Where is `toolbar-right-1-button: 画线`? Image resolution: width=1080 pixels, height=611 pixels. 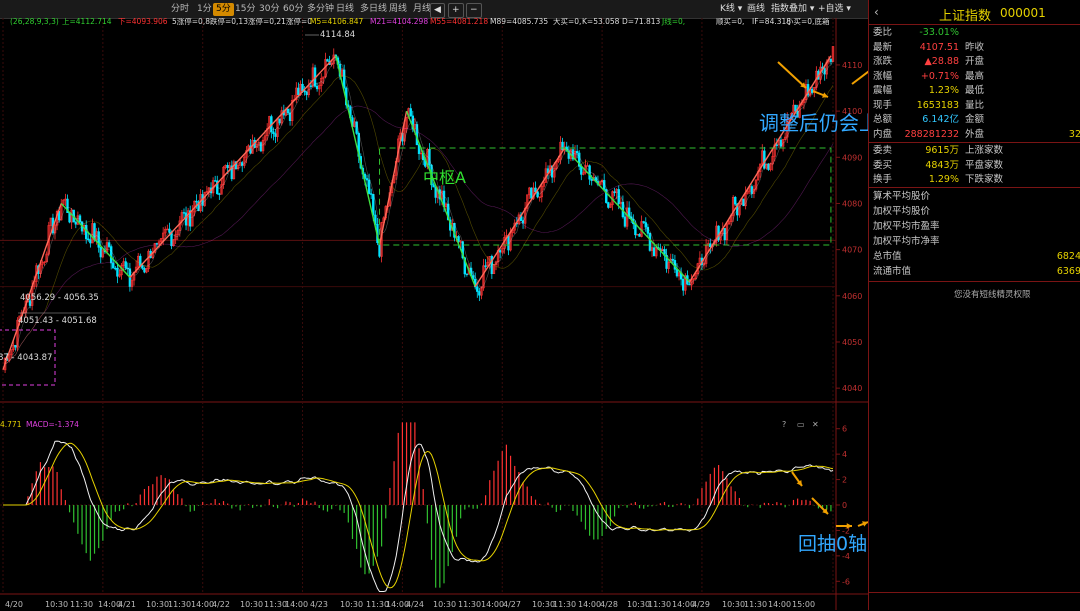 toolbar-right-1-button: 画线 is located at coordinates (756, 9).